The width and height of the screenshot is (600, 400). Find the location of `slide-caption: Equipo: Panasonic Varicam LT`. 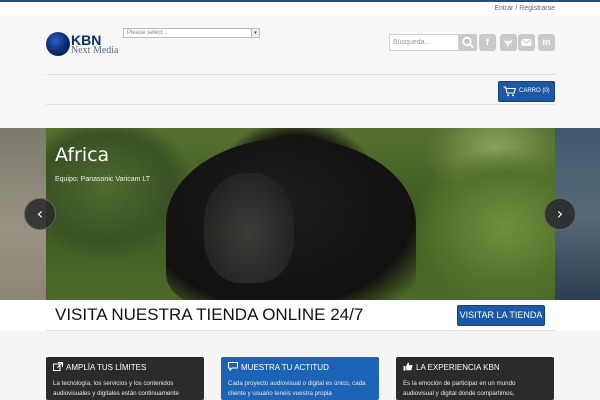

slide-caption: Equipo: Panasonic Varicam LT is located at coordinates (103, 179).